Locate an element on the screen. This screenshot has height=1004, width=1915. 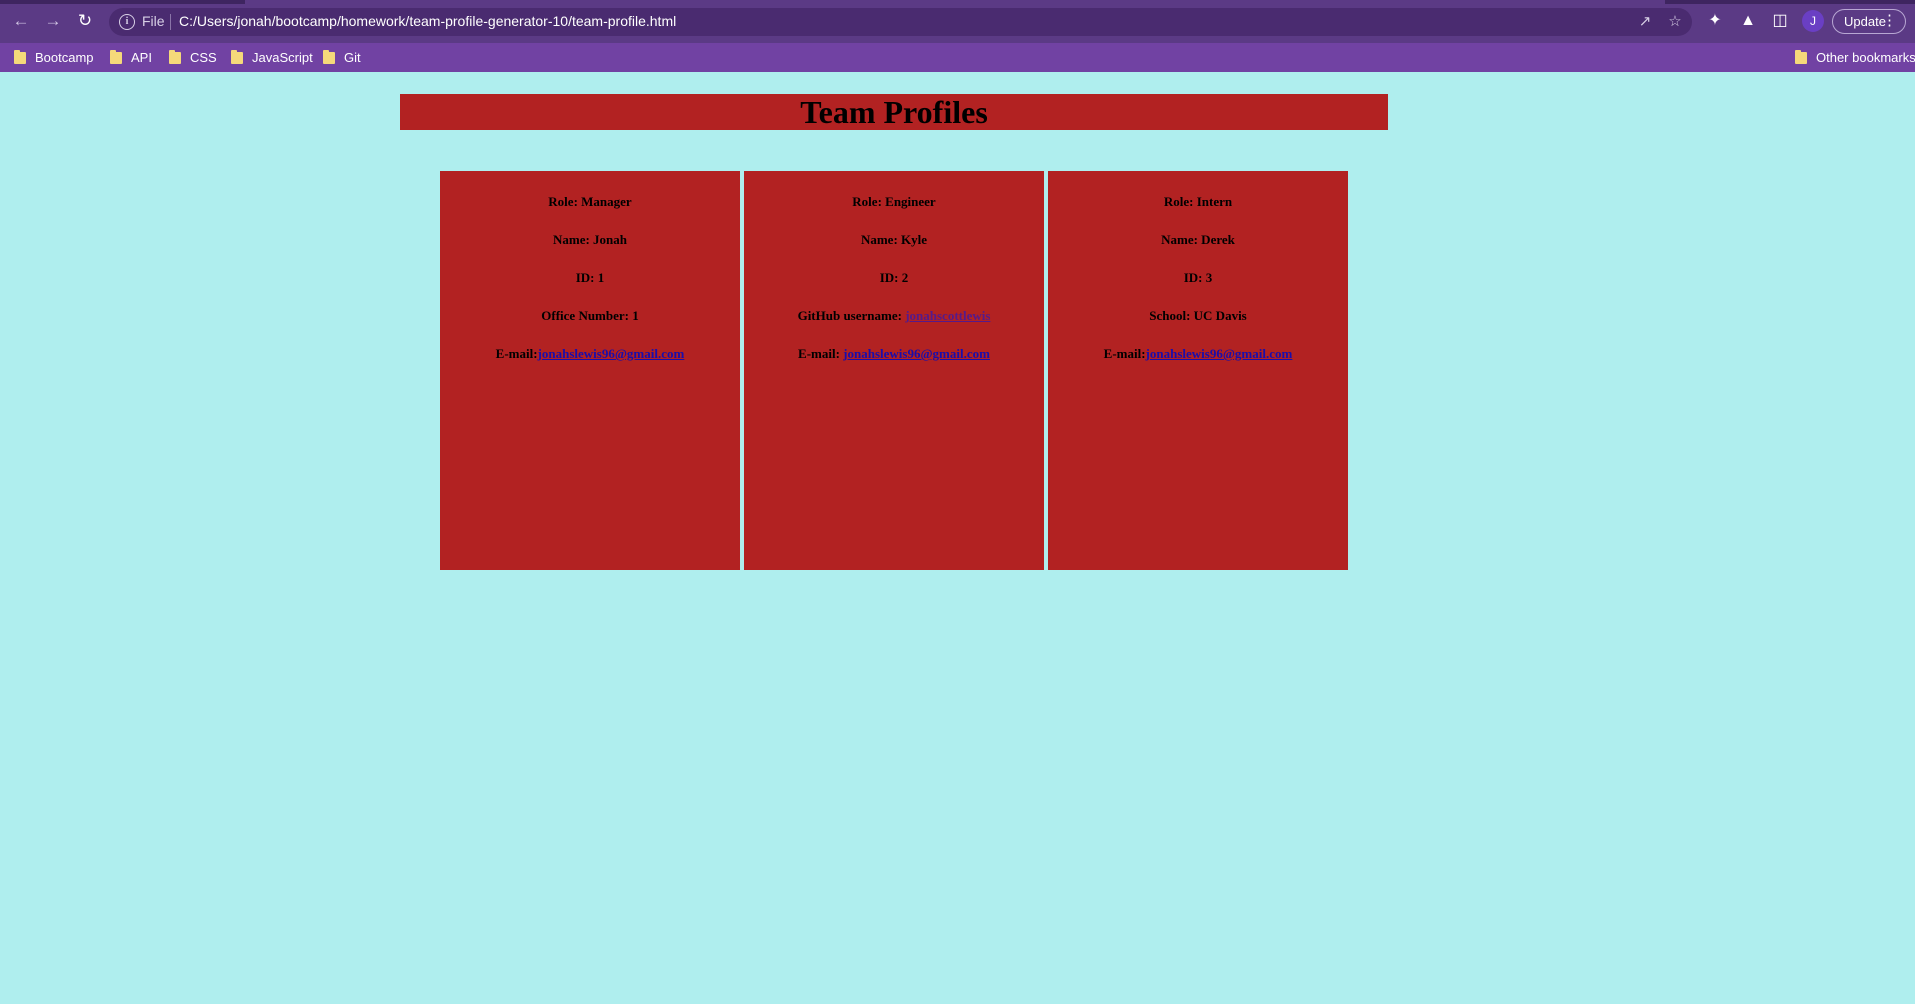
info-icon: i is located at coordinates (127, 22).